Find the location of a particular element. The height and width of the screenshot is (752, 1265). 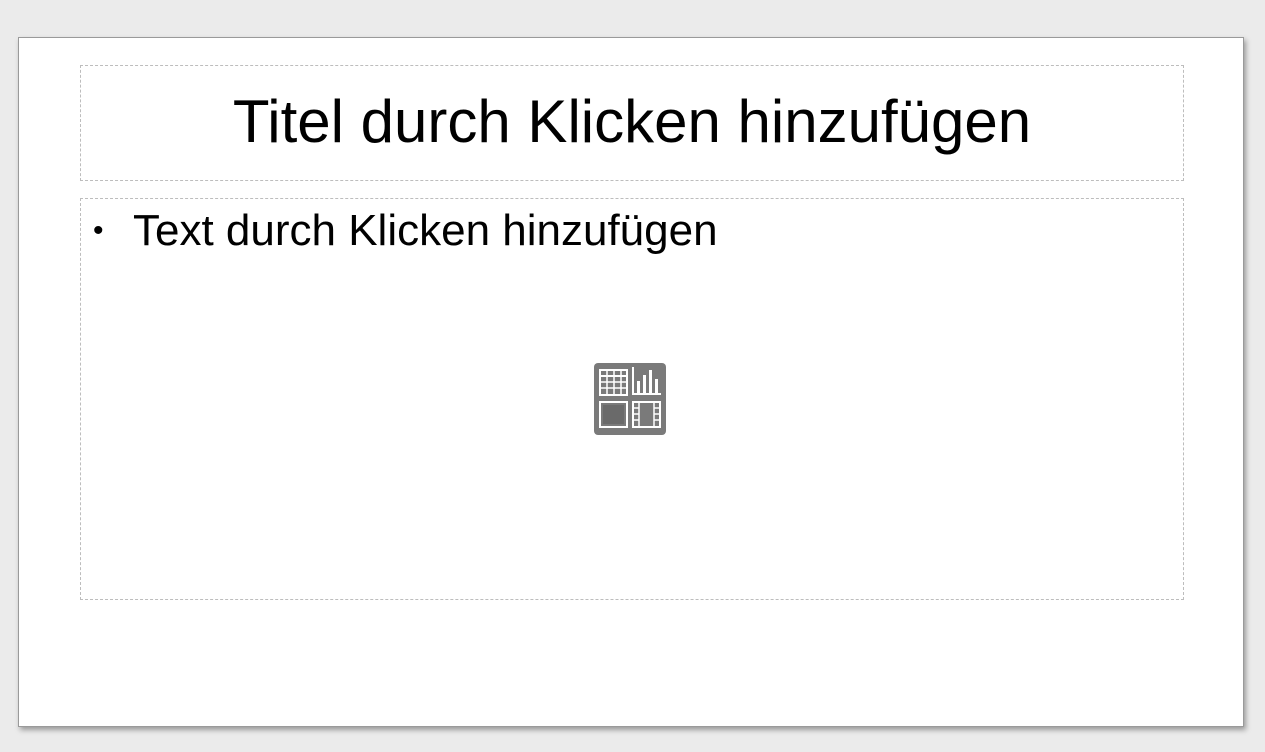

image-icon is located at coordinates (613, 414).